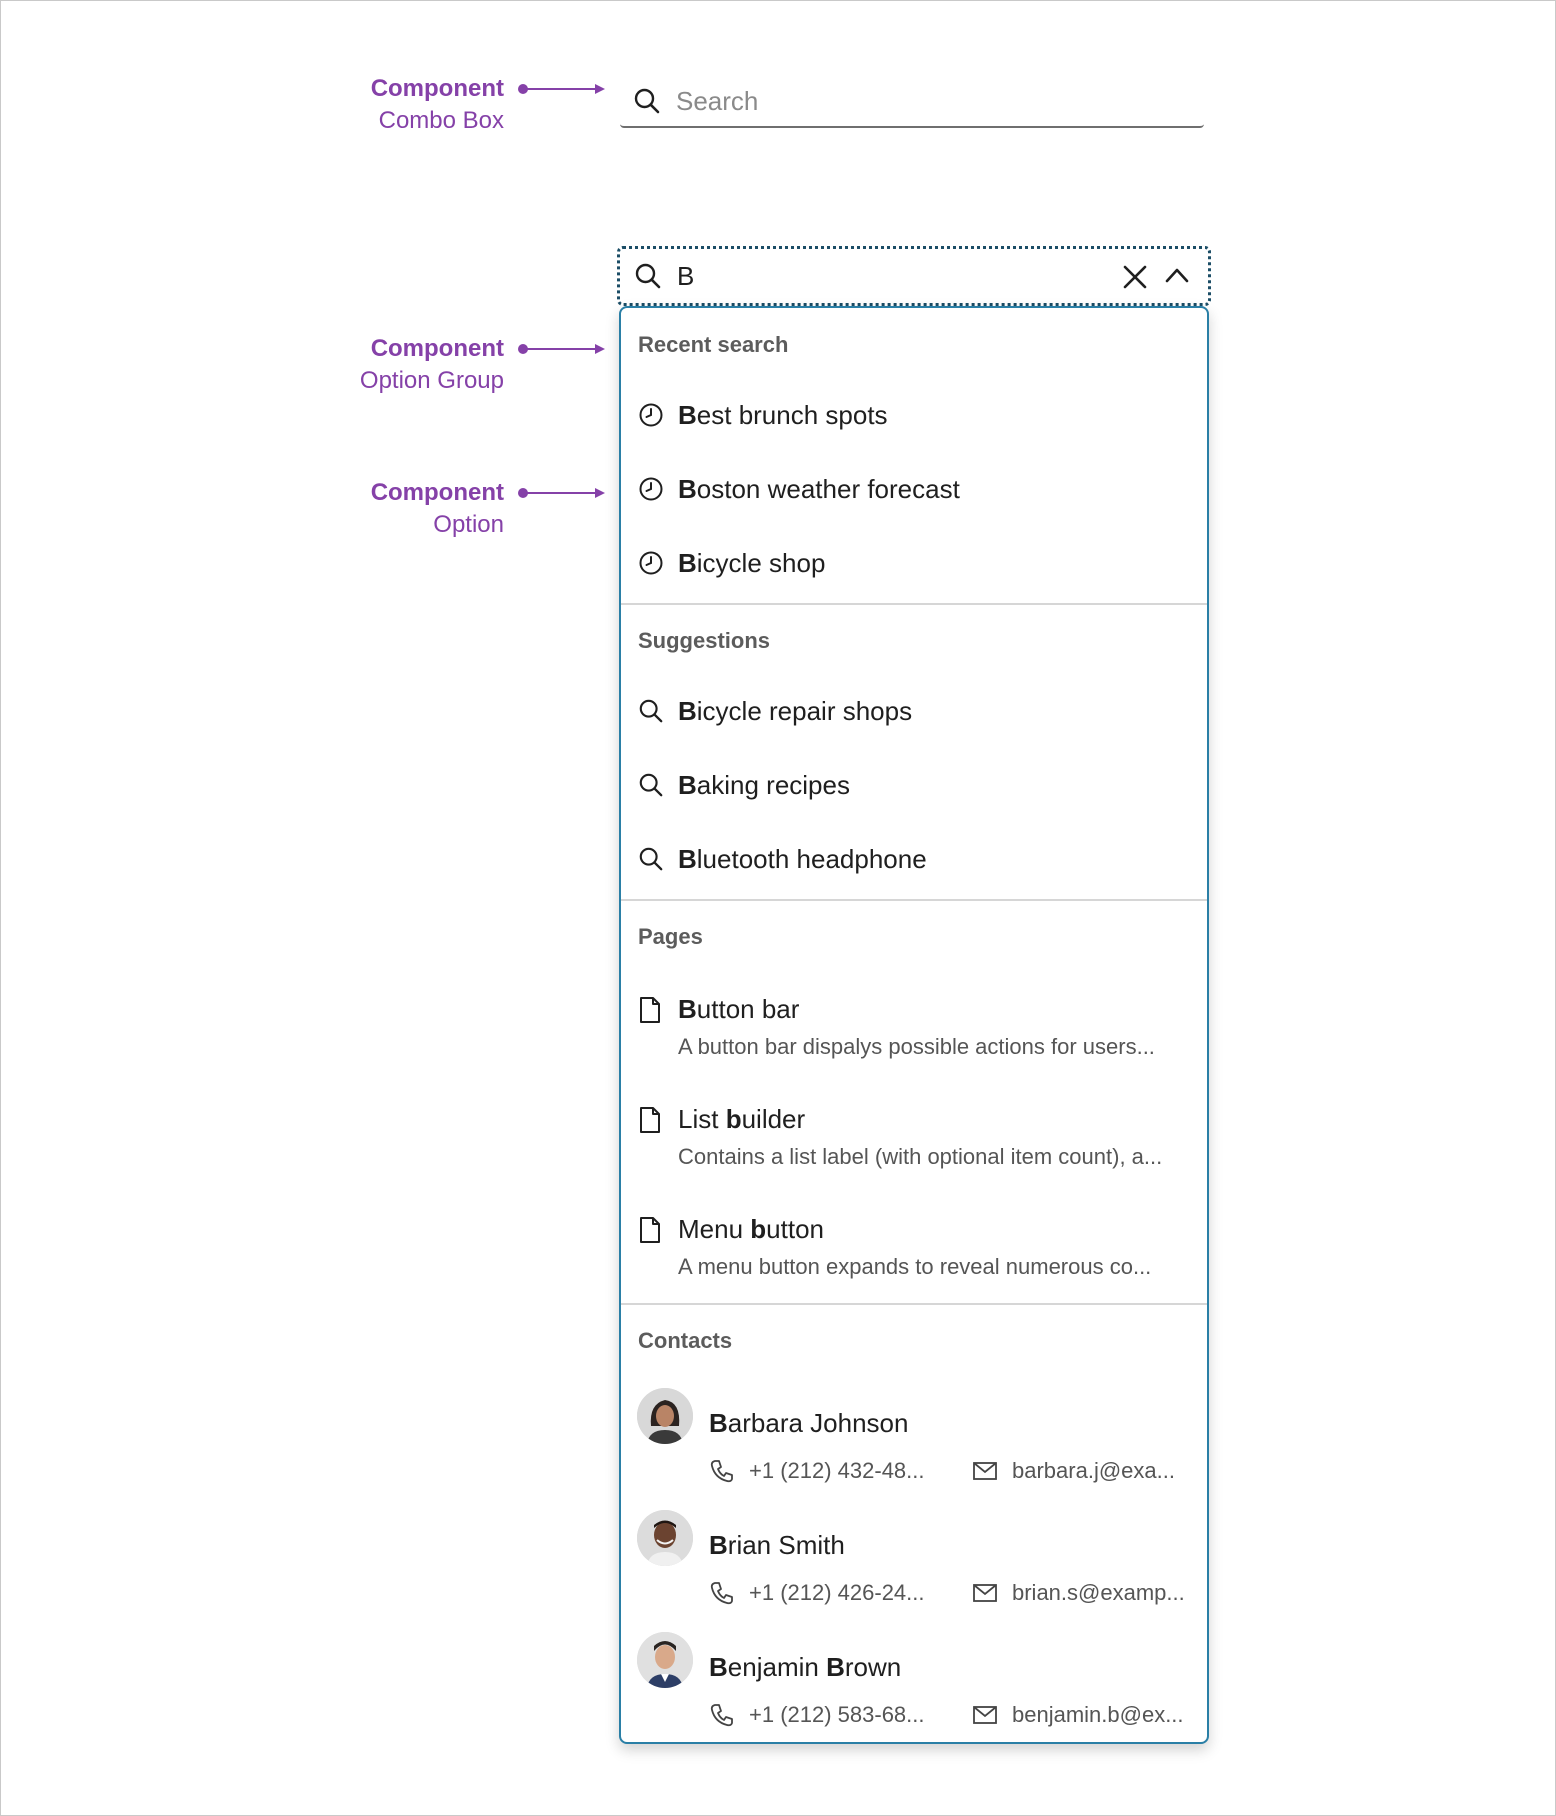 The width and height of the screenshot is (1556, 1816). What do you see at coordinates (685, 276) in the screenshot?
I see `search-input-value: B` at bounding box center [685, 276].